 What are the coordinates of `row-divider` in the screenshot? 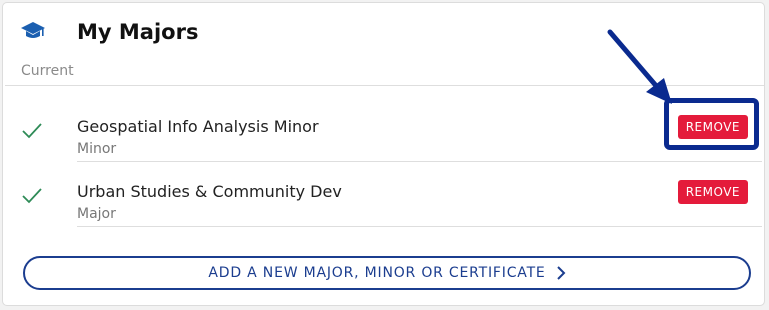 It's located at (419, 226).